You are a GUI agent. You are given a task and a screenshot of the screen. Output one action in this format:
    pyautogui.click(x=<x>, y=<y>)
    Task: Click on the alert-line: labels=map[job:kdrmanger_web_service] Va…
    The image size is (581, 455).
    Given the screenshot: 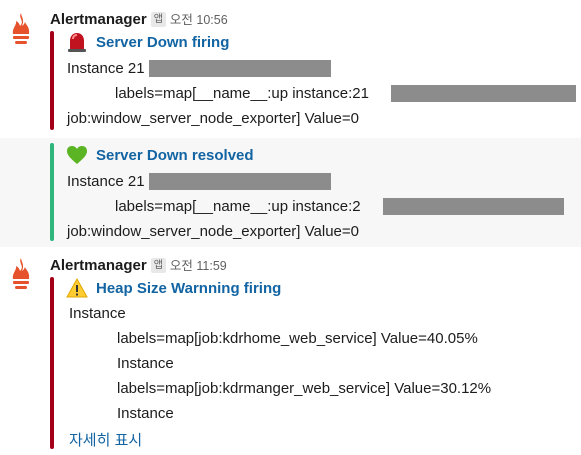 What is the action you would take?
    pyautogui.click(x=304, y=388)
    